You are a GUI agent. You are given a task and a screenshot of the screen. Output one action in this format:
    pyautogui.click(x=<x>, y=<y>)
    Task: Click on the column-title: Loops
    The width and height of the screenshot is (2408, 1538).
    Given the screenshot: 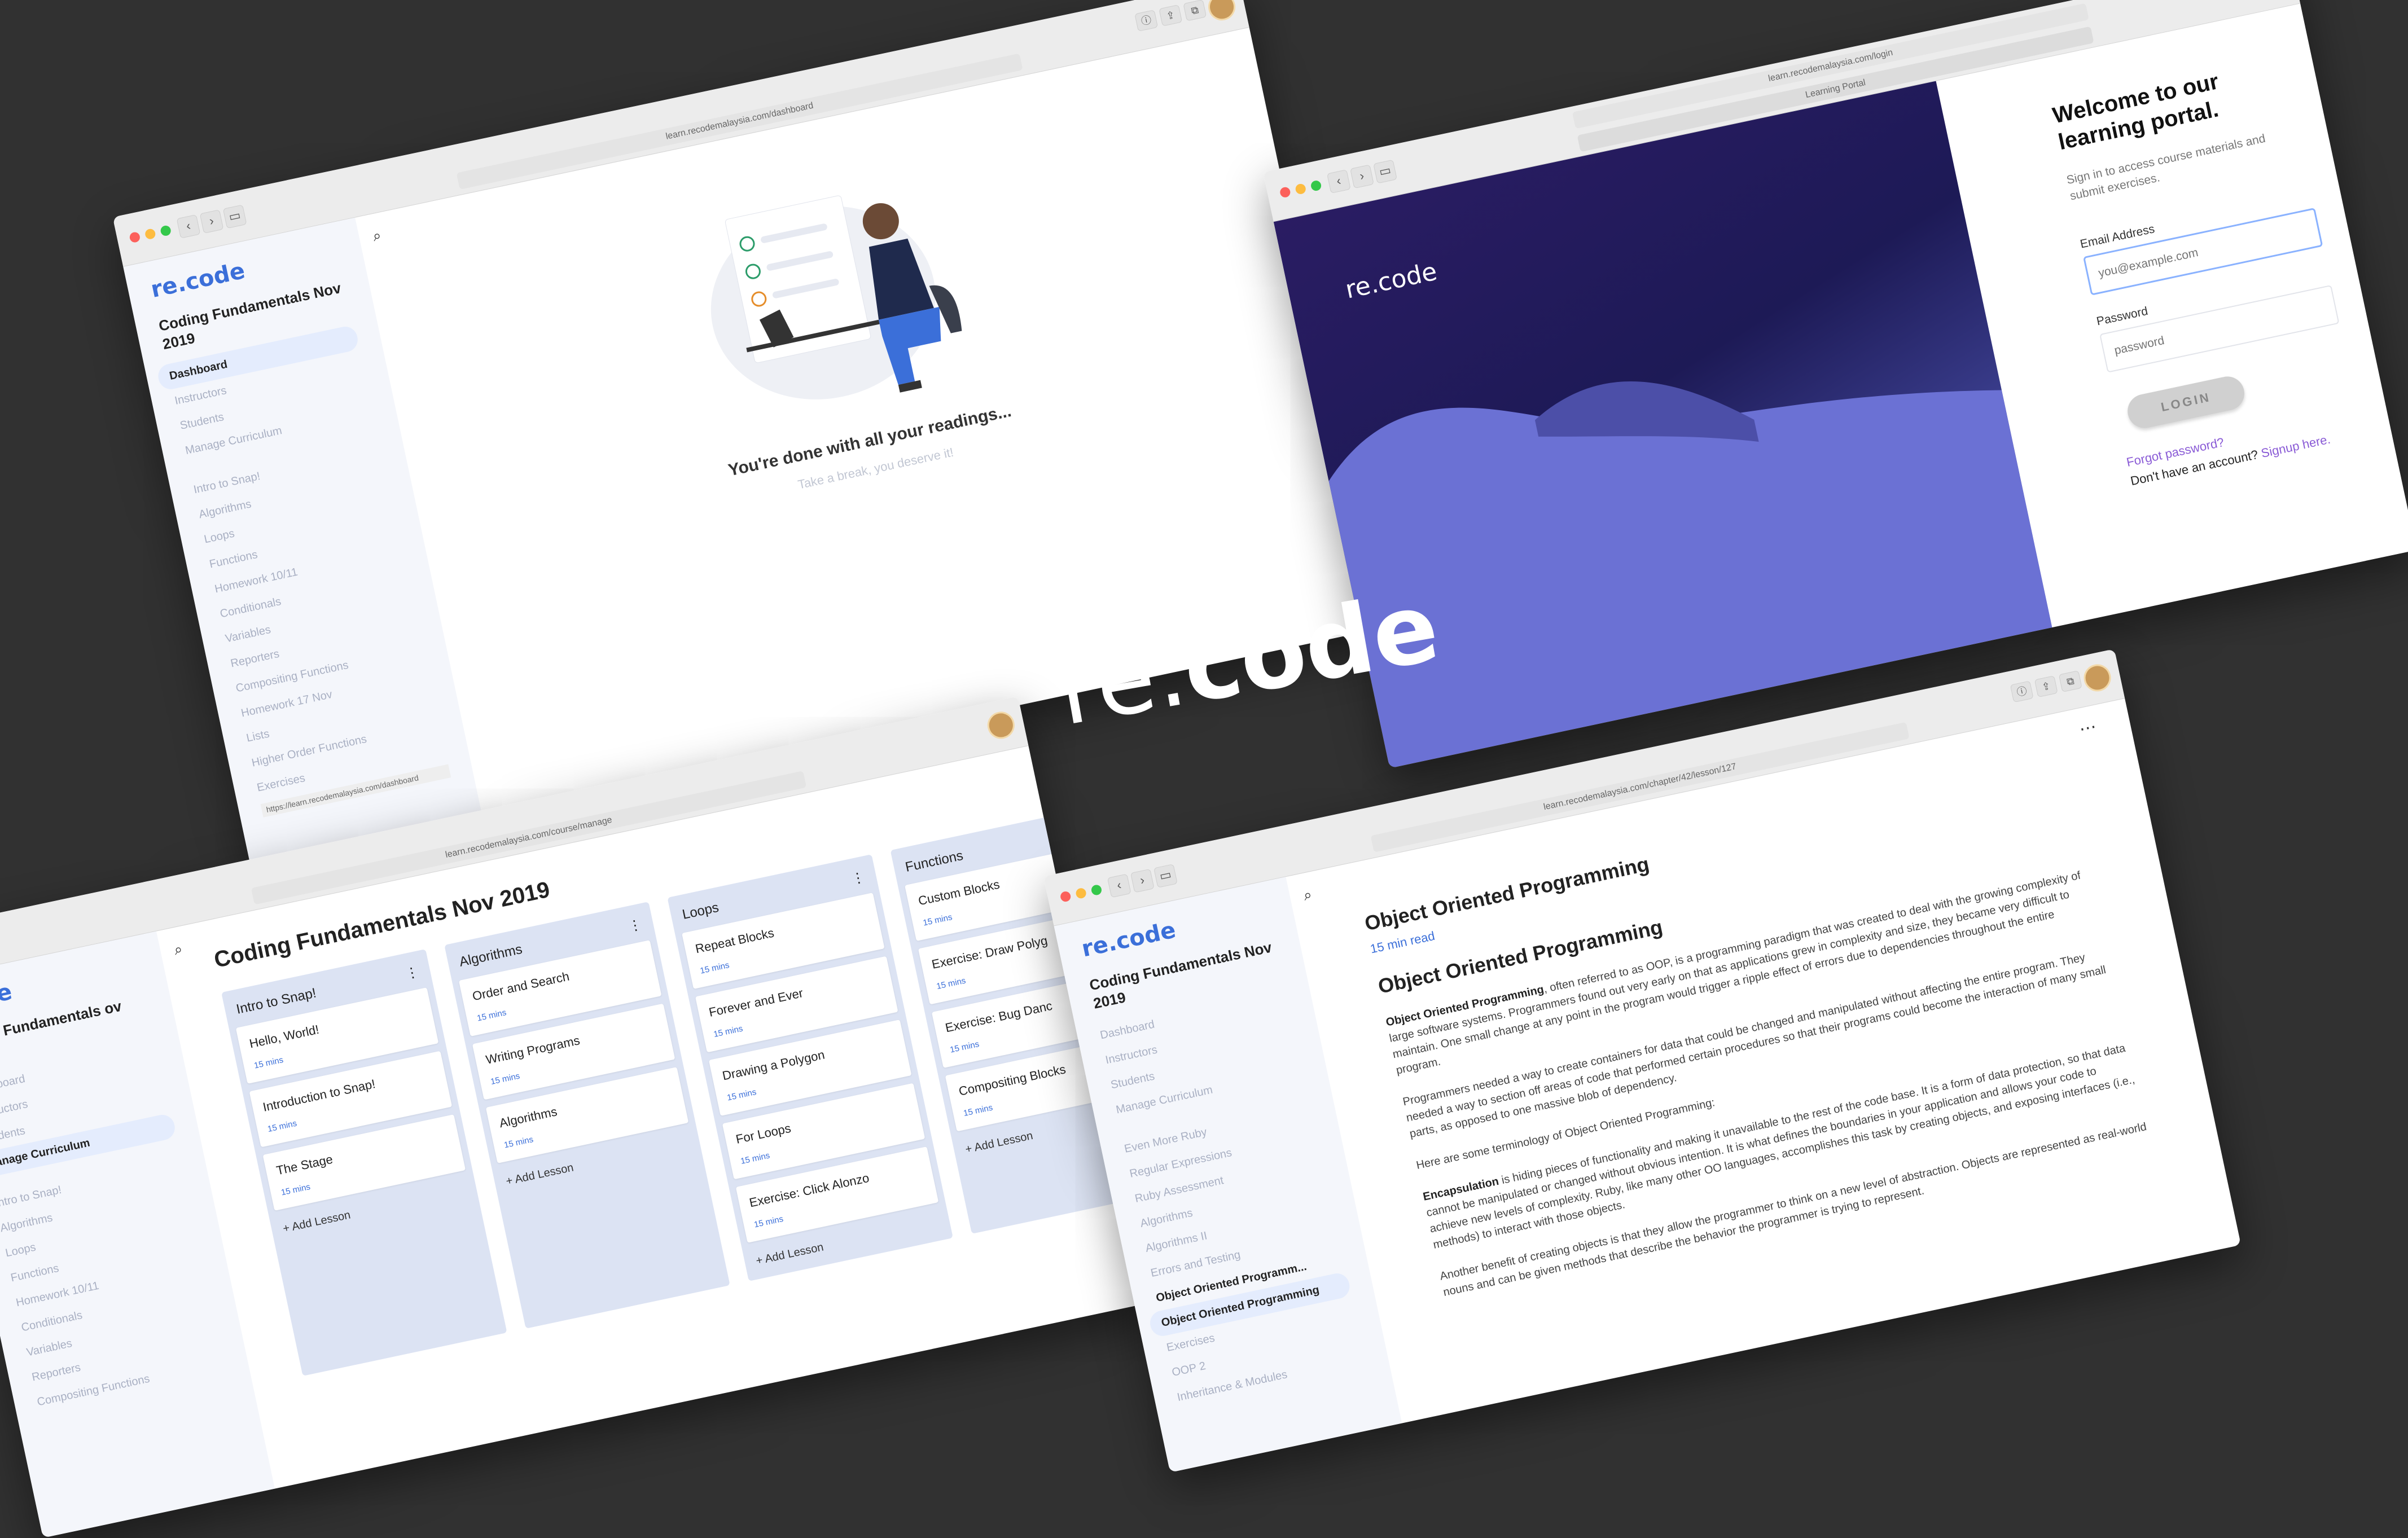 What is the action you would take?
    pyautogui.click(x=701, y=910)
    